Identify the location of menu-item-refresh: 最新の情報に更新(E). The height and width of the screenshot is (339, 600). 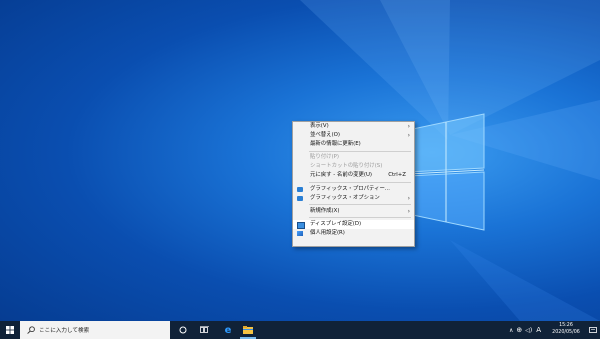
(353, 144).